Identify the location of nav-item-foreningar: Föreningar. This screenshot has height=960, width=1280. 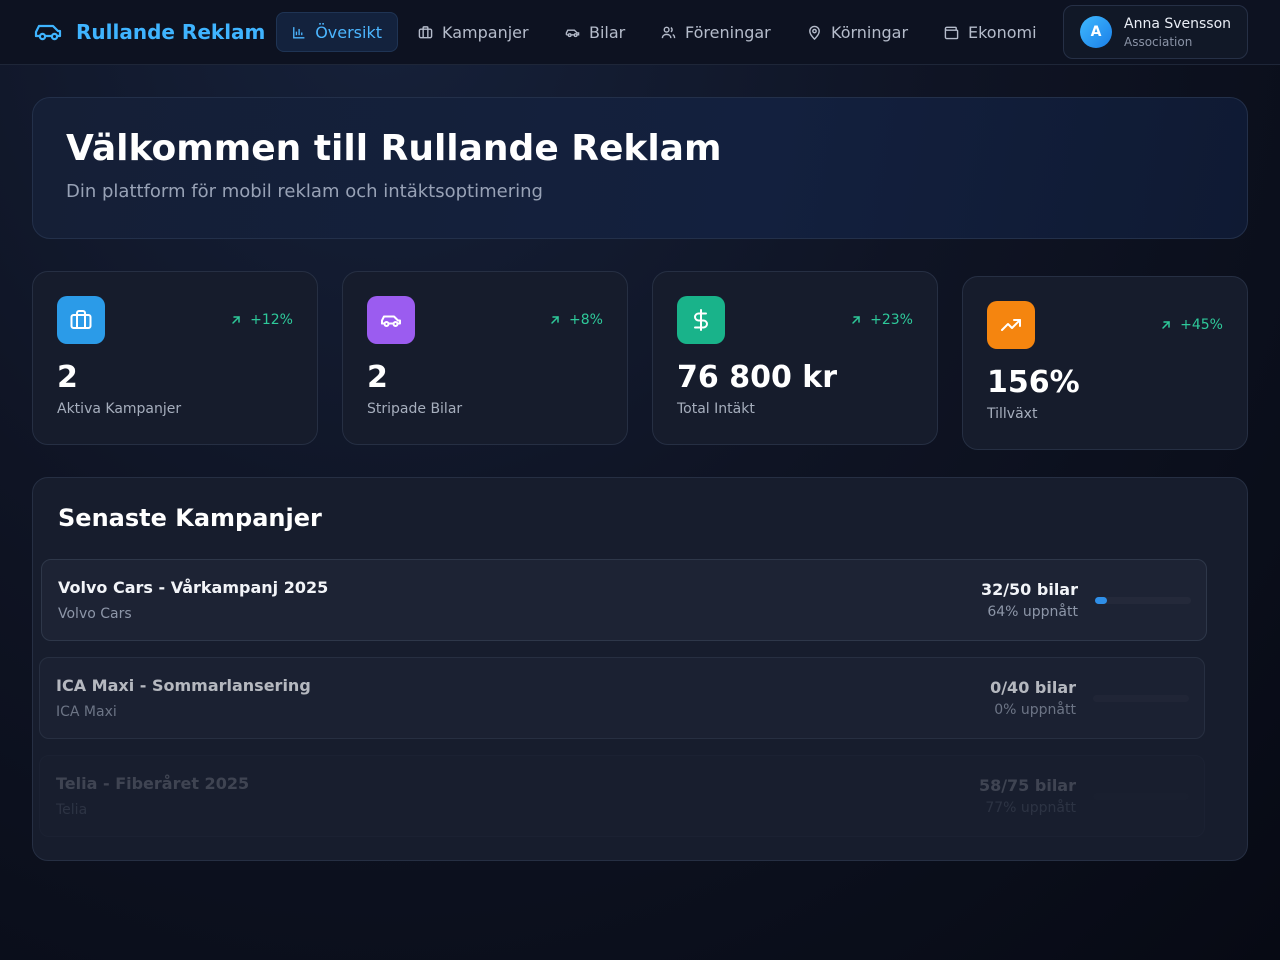
(716, 32).